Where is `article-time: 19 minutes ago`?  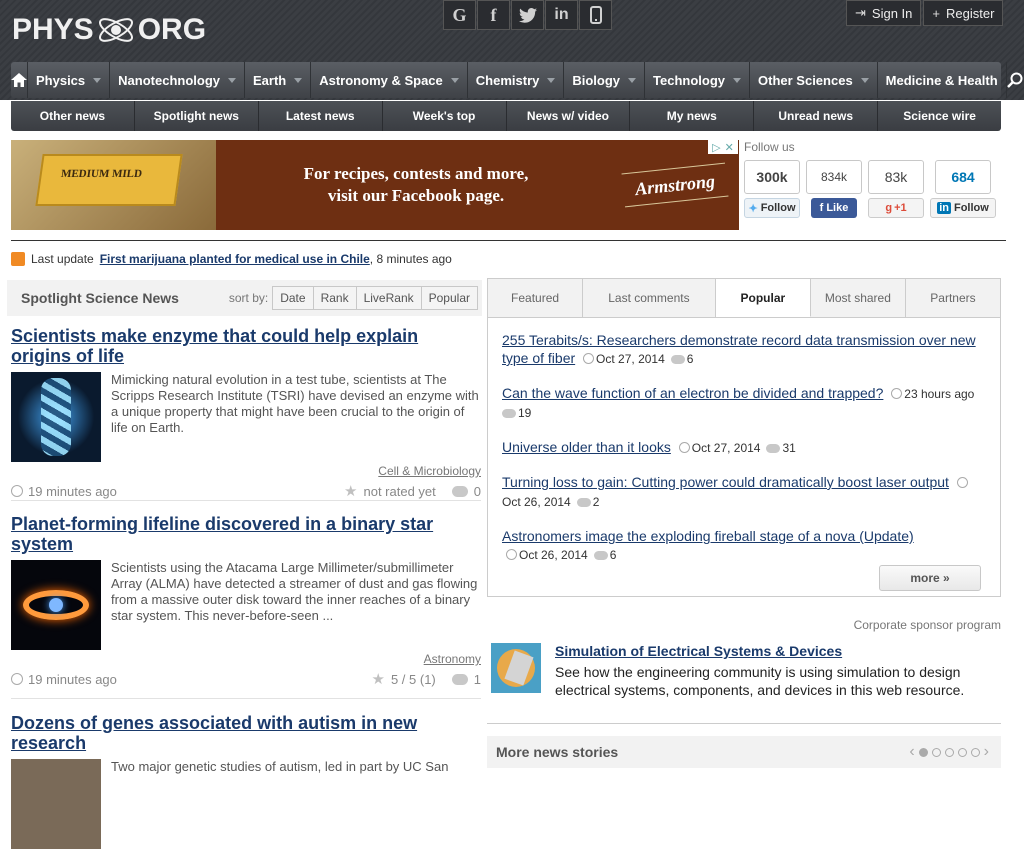 article-time: 19 minutes ago is located at coordinates (72, 491).